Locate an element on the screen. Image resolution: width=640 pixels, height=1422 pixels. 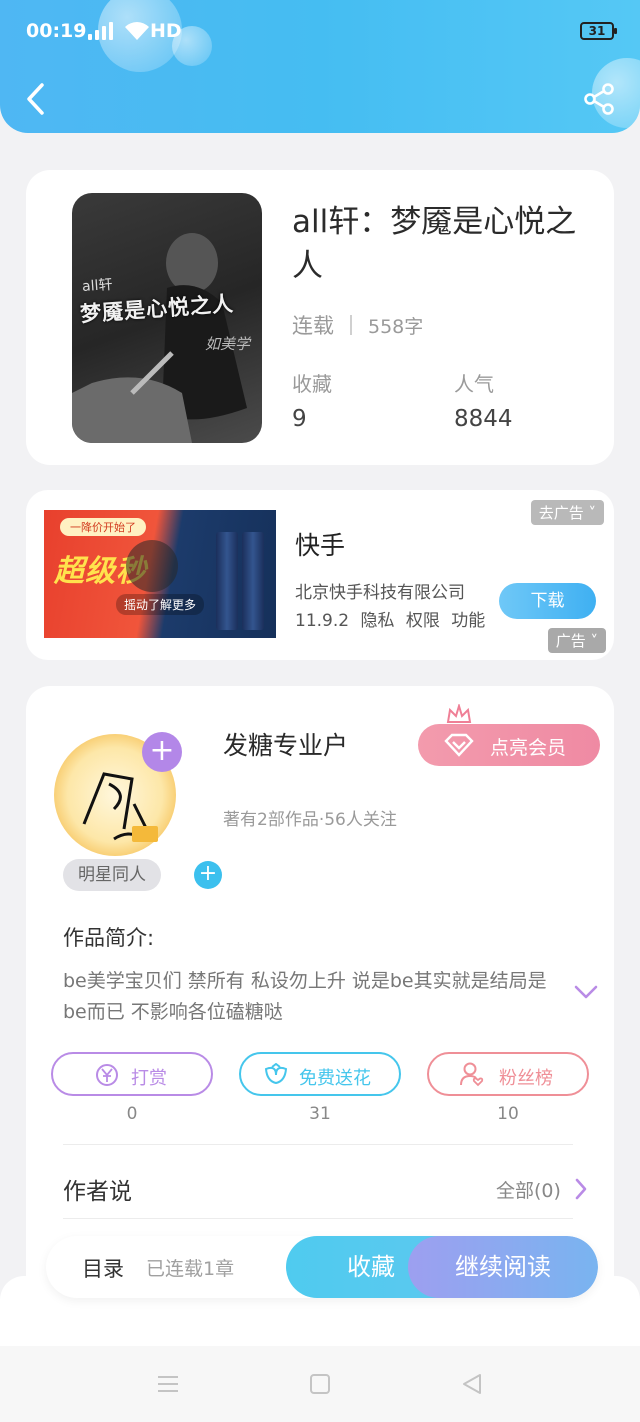
continue-reading-button: 继续阅读 is located at coordinates (503, 1267).